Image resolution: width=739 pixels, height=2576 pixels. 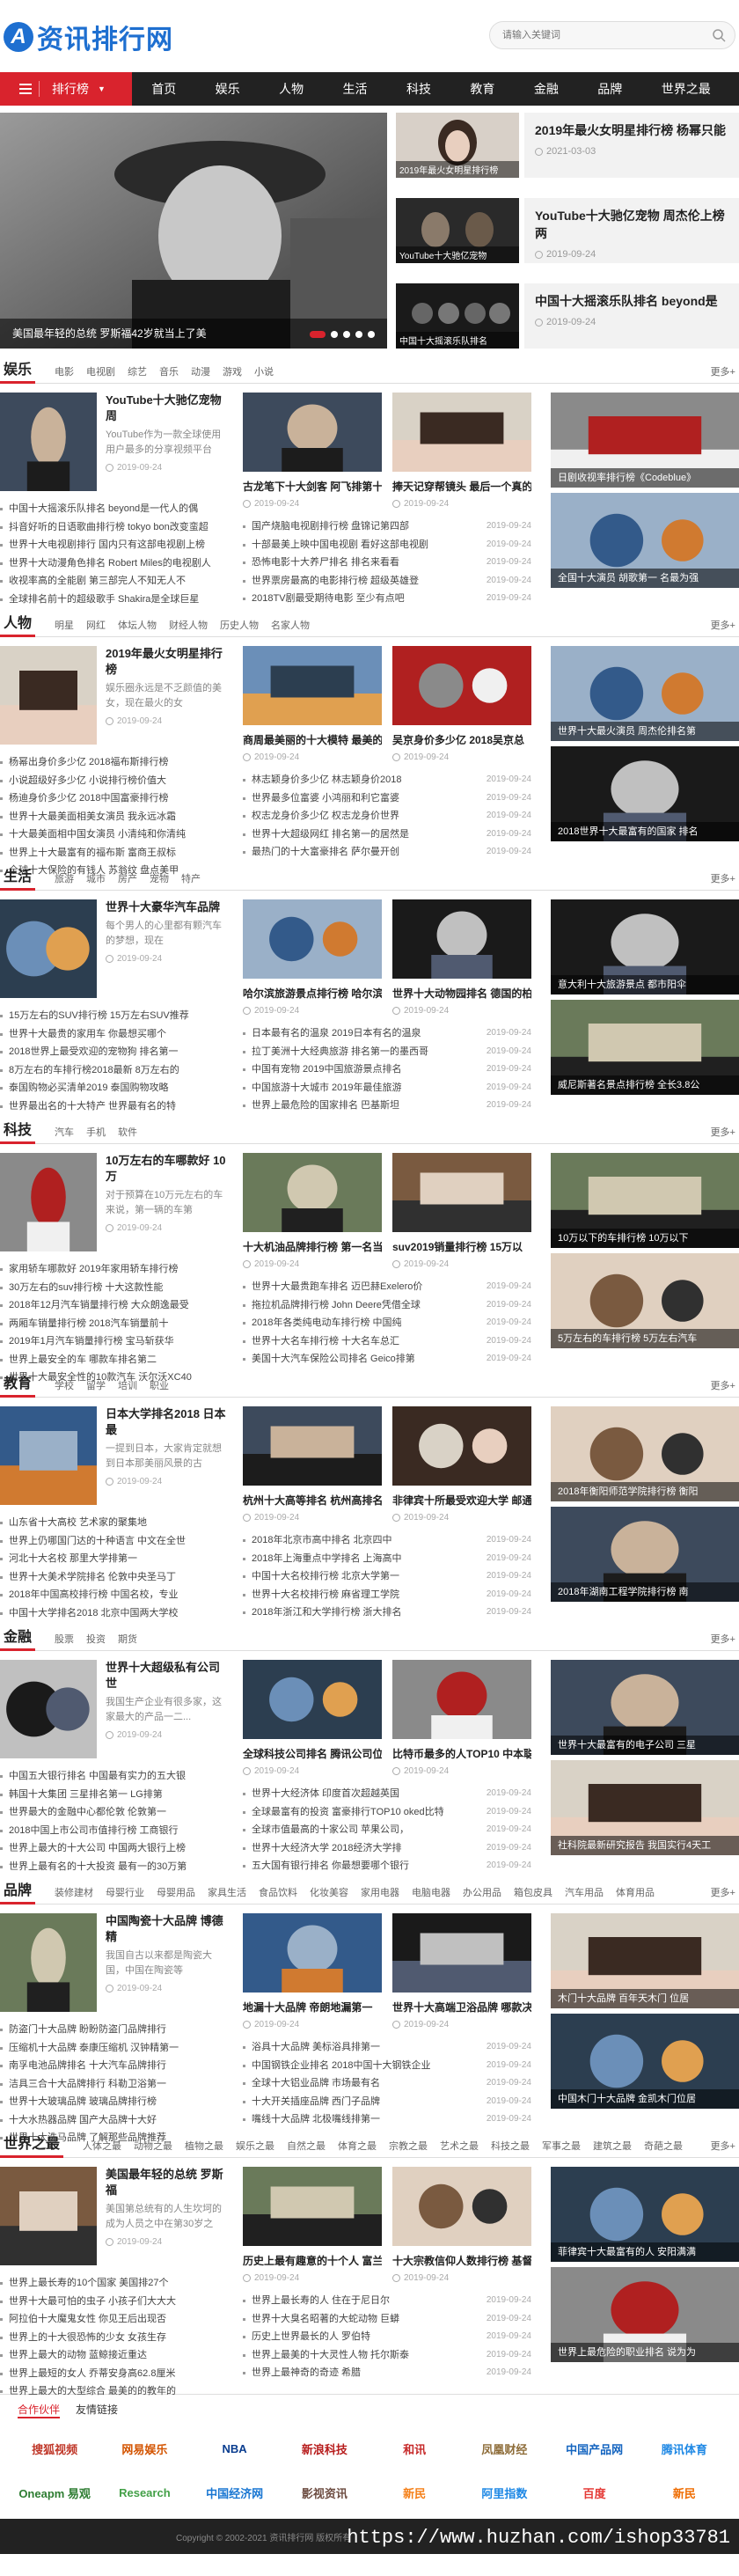 I want to click on section-tag: 电影, so click(x=64, y=371).